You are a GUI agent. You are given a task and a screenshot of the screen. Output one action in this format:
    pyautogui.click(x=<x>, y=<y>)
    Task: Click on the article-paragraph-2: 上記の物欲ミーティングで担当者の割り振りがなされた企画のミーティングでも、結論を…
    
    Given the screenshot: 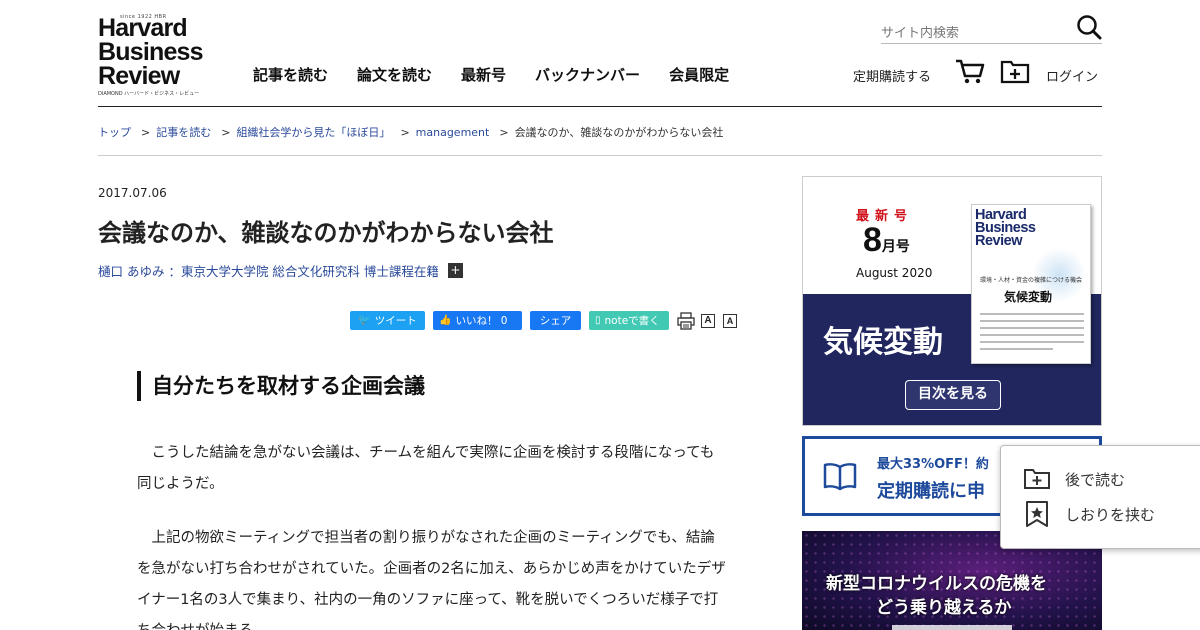 What is the action you would take?
    pyautogui.click(x=431, y=580)
    